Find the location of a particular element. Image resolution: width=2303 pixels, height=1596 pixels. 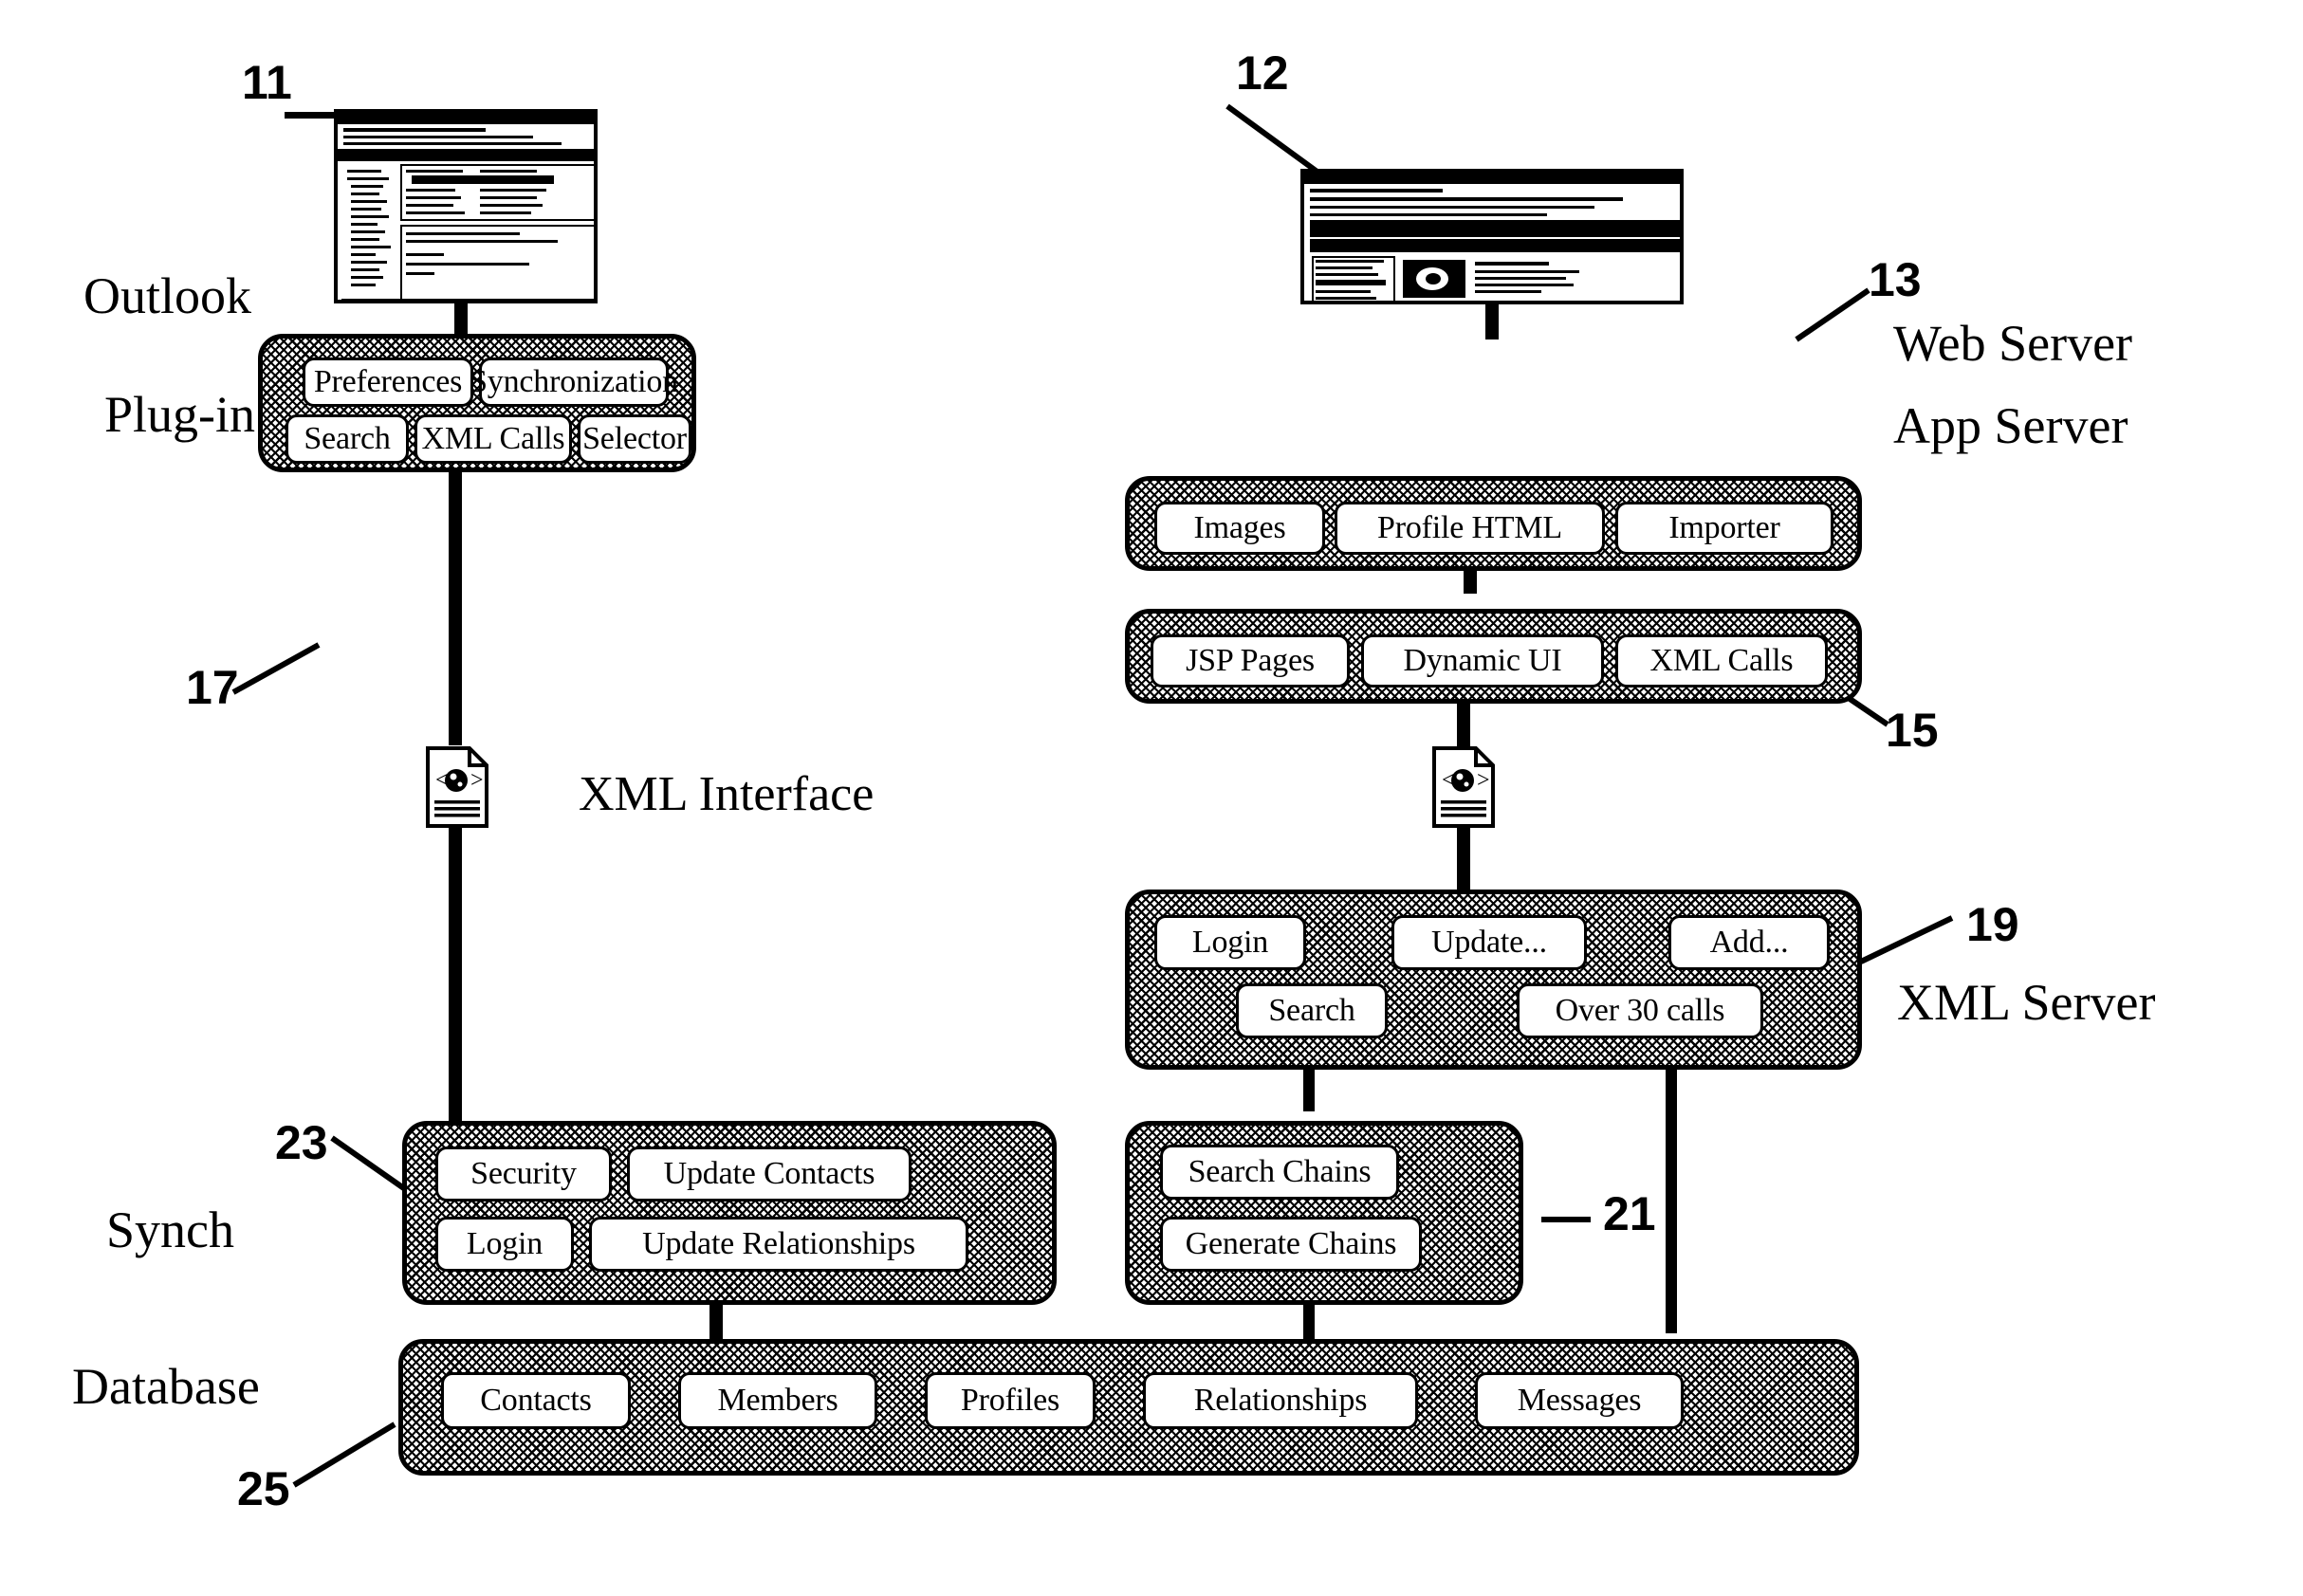

reference-numeral-11: 11 is located at coordinates (267, 82).